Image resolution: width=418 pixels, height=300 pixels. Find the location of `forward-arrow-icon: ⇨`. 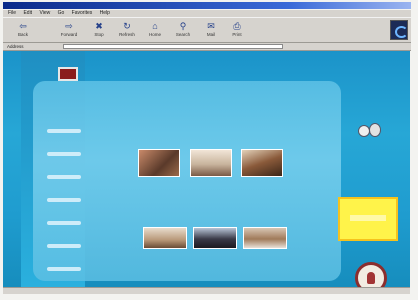

forward-arrow-icon: ⇨ is located at coordinates (69, 26).